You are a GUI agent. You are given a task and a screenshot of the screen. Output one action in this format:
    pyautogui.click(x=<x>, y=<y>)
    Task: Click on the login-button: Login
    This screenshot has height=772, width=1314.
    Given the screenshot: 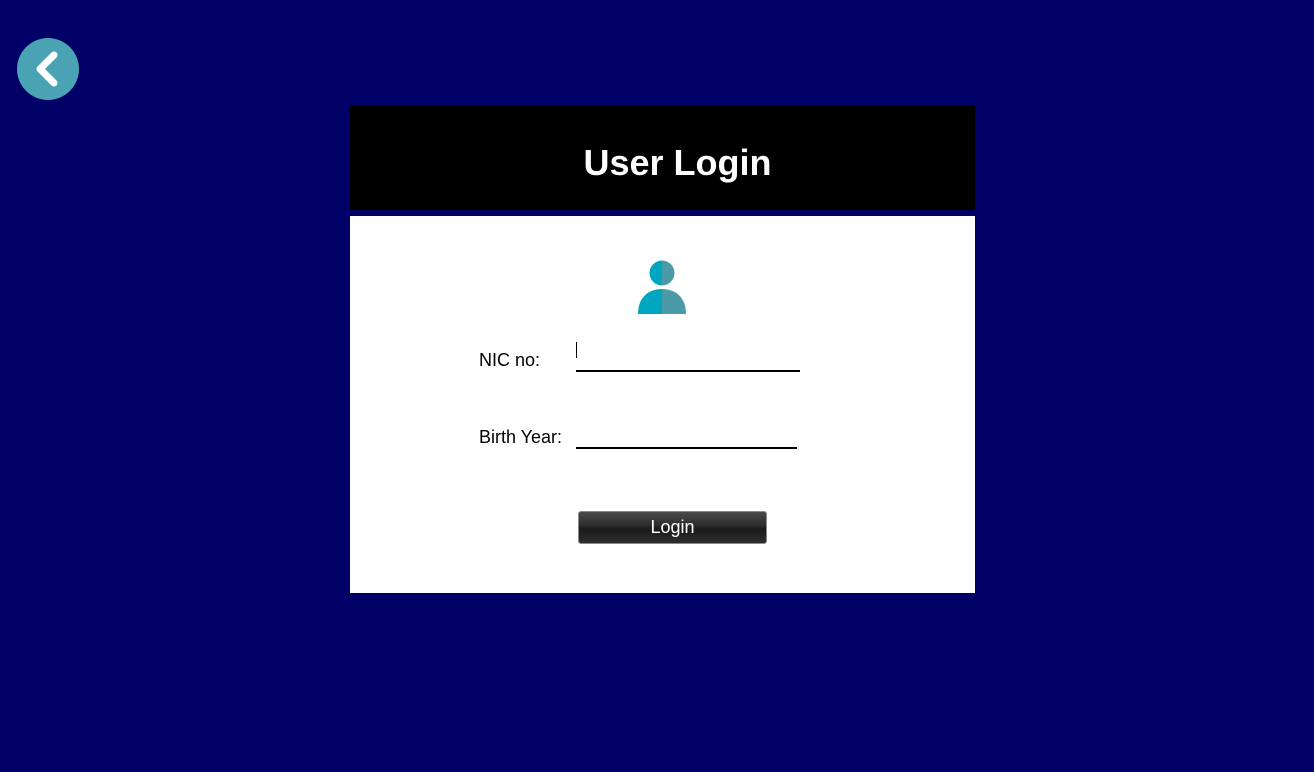 What is the action you would take?
    pyautogui.click(x=672, y=527)
    